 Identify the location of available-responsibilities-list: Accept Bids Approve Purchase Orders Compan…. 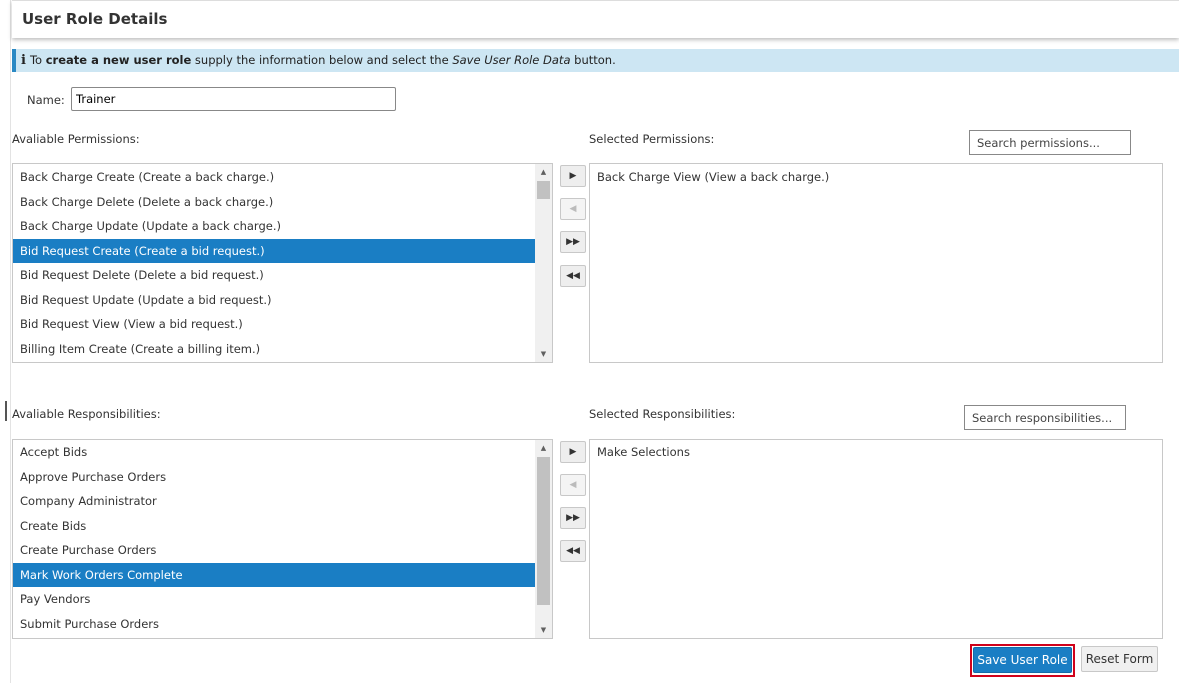
(282, 539).